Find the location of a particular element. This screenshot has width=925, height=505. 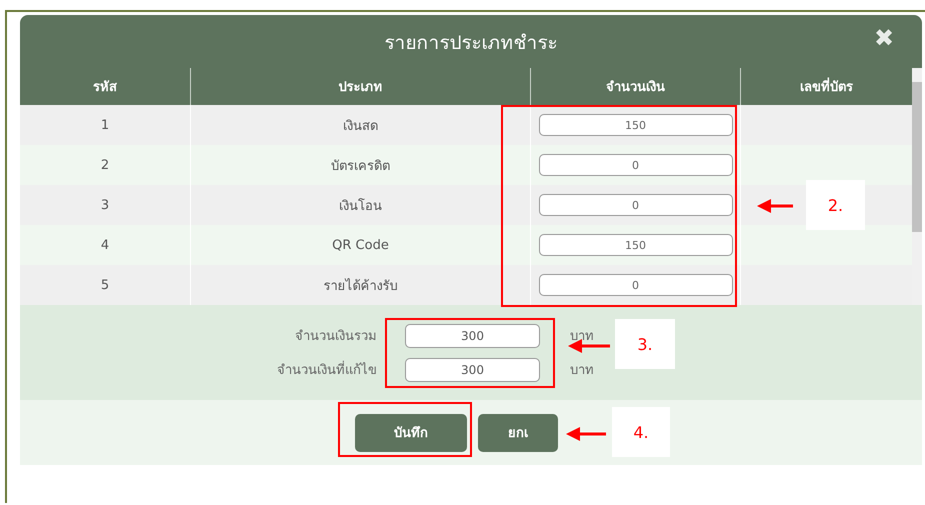

save-button: บันทึก is located at coordinates (411, 433).